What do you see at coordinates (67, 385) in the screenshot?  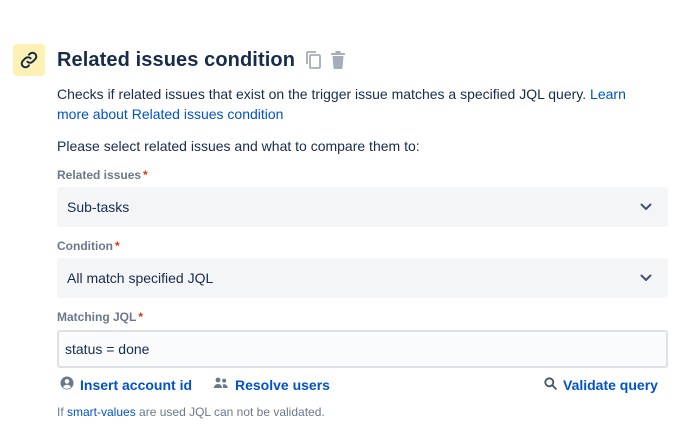 I see `user-circle-icon` at bounding box center [67, 385].